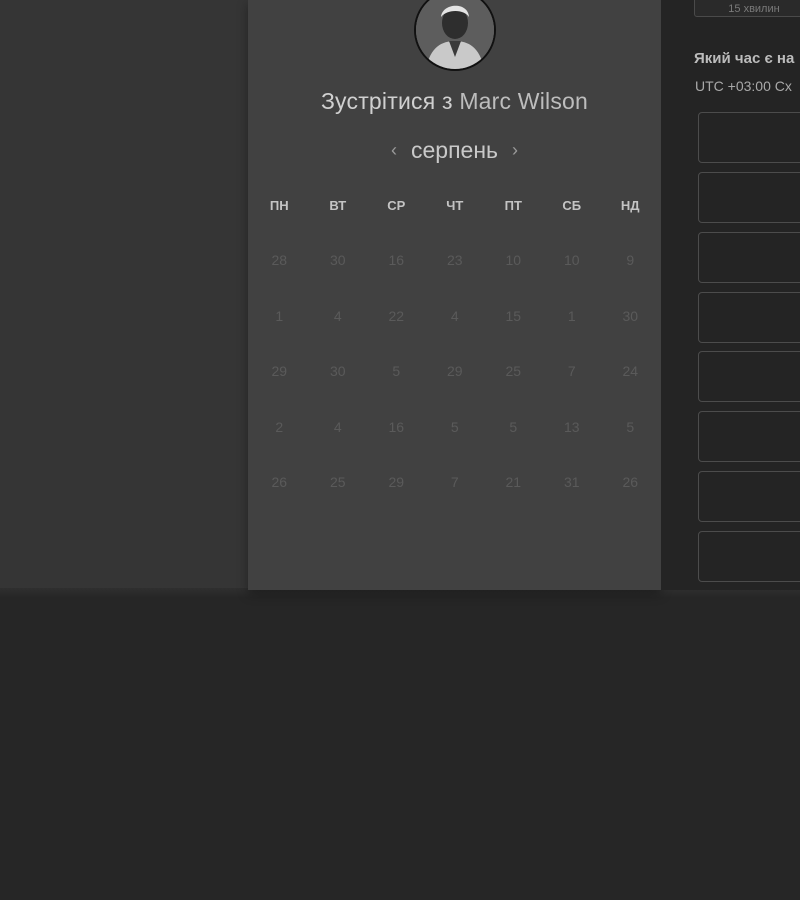 Image resolution: width=800 pixels, height=900 pixels. Describe the element at coordinates (396, 205) in the screenshot. I see `weekday-label: СР` at that location.